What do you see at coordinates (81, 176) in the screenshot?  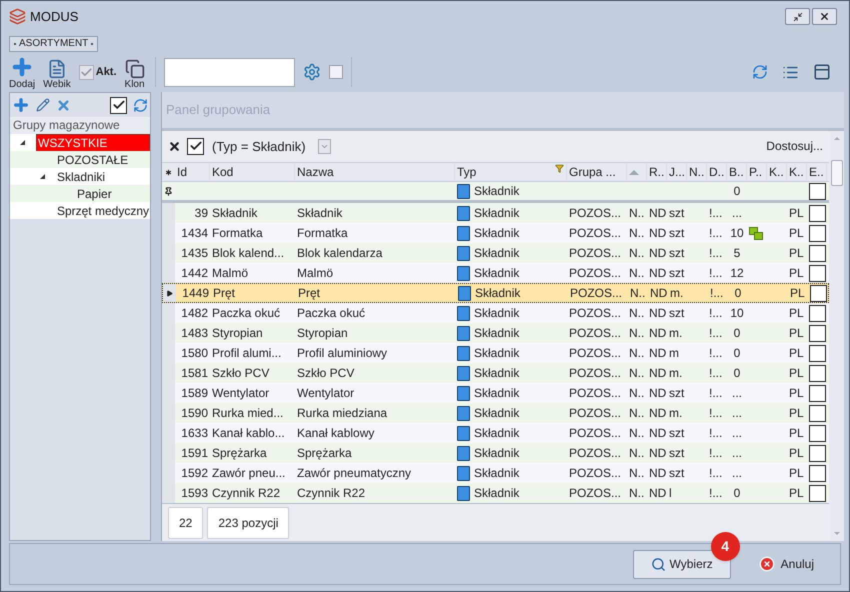 I see `tree-item: Skladniki` at bounding box center [81, 176].